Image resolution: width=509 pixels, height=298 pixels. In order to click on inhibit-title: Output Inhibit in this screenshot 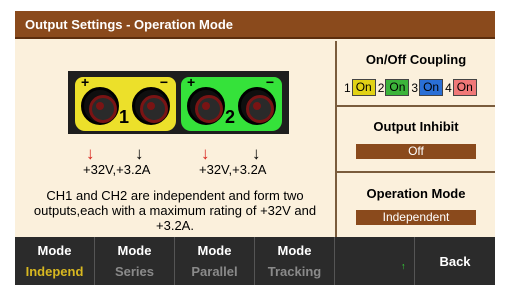, I will do `click(416, 126)`.